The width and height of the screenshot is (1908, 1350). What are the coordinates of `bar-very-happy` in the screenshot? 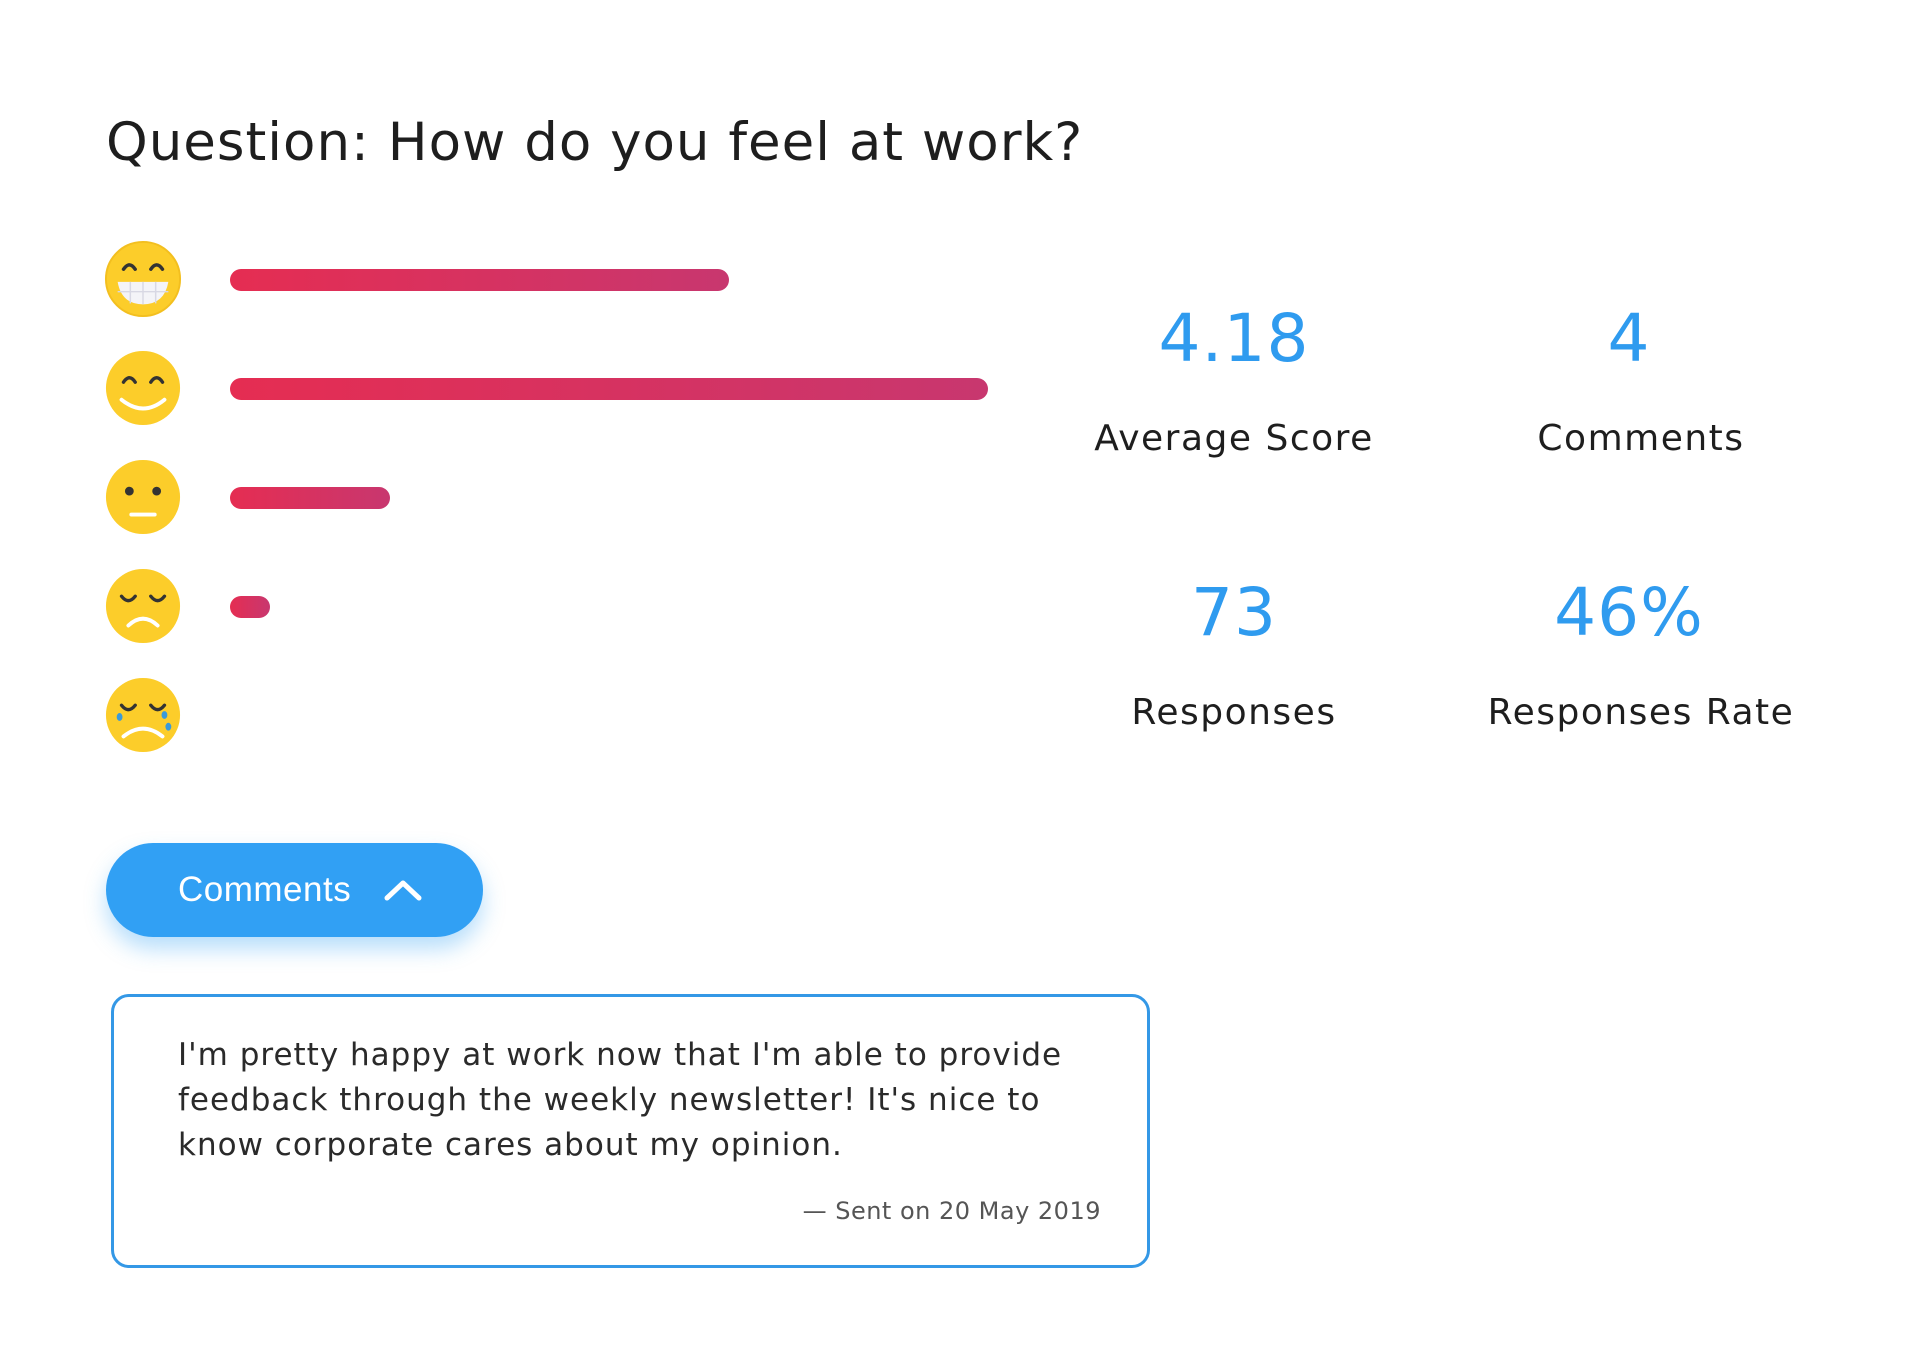 It's located at (479, 280).